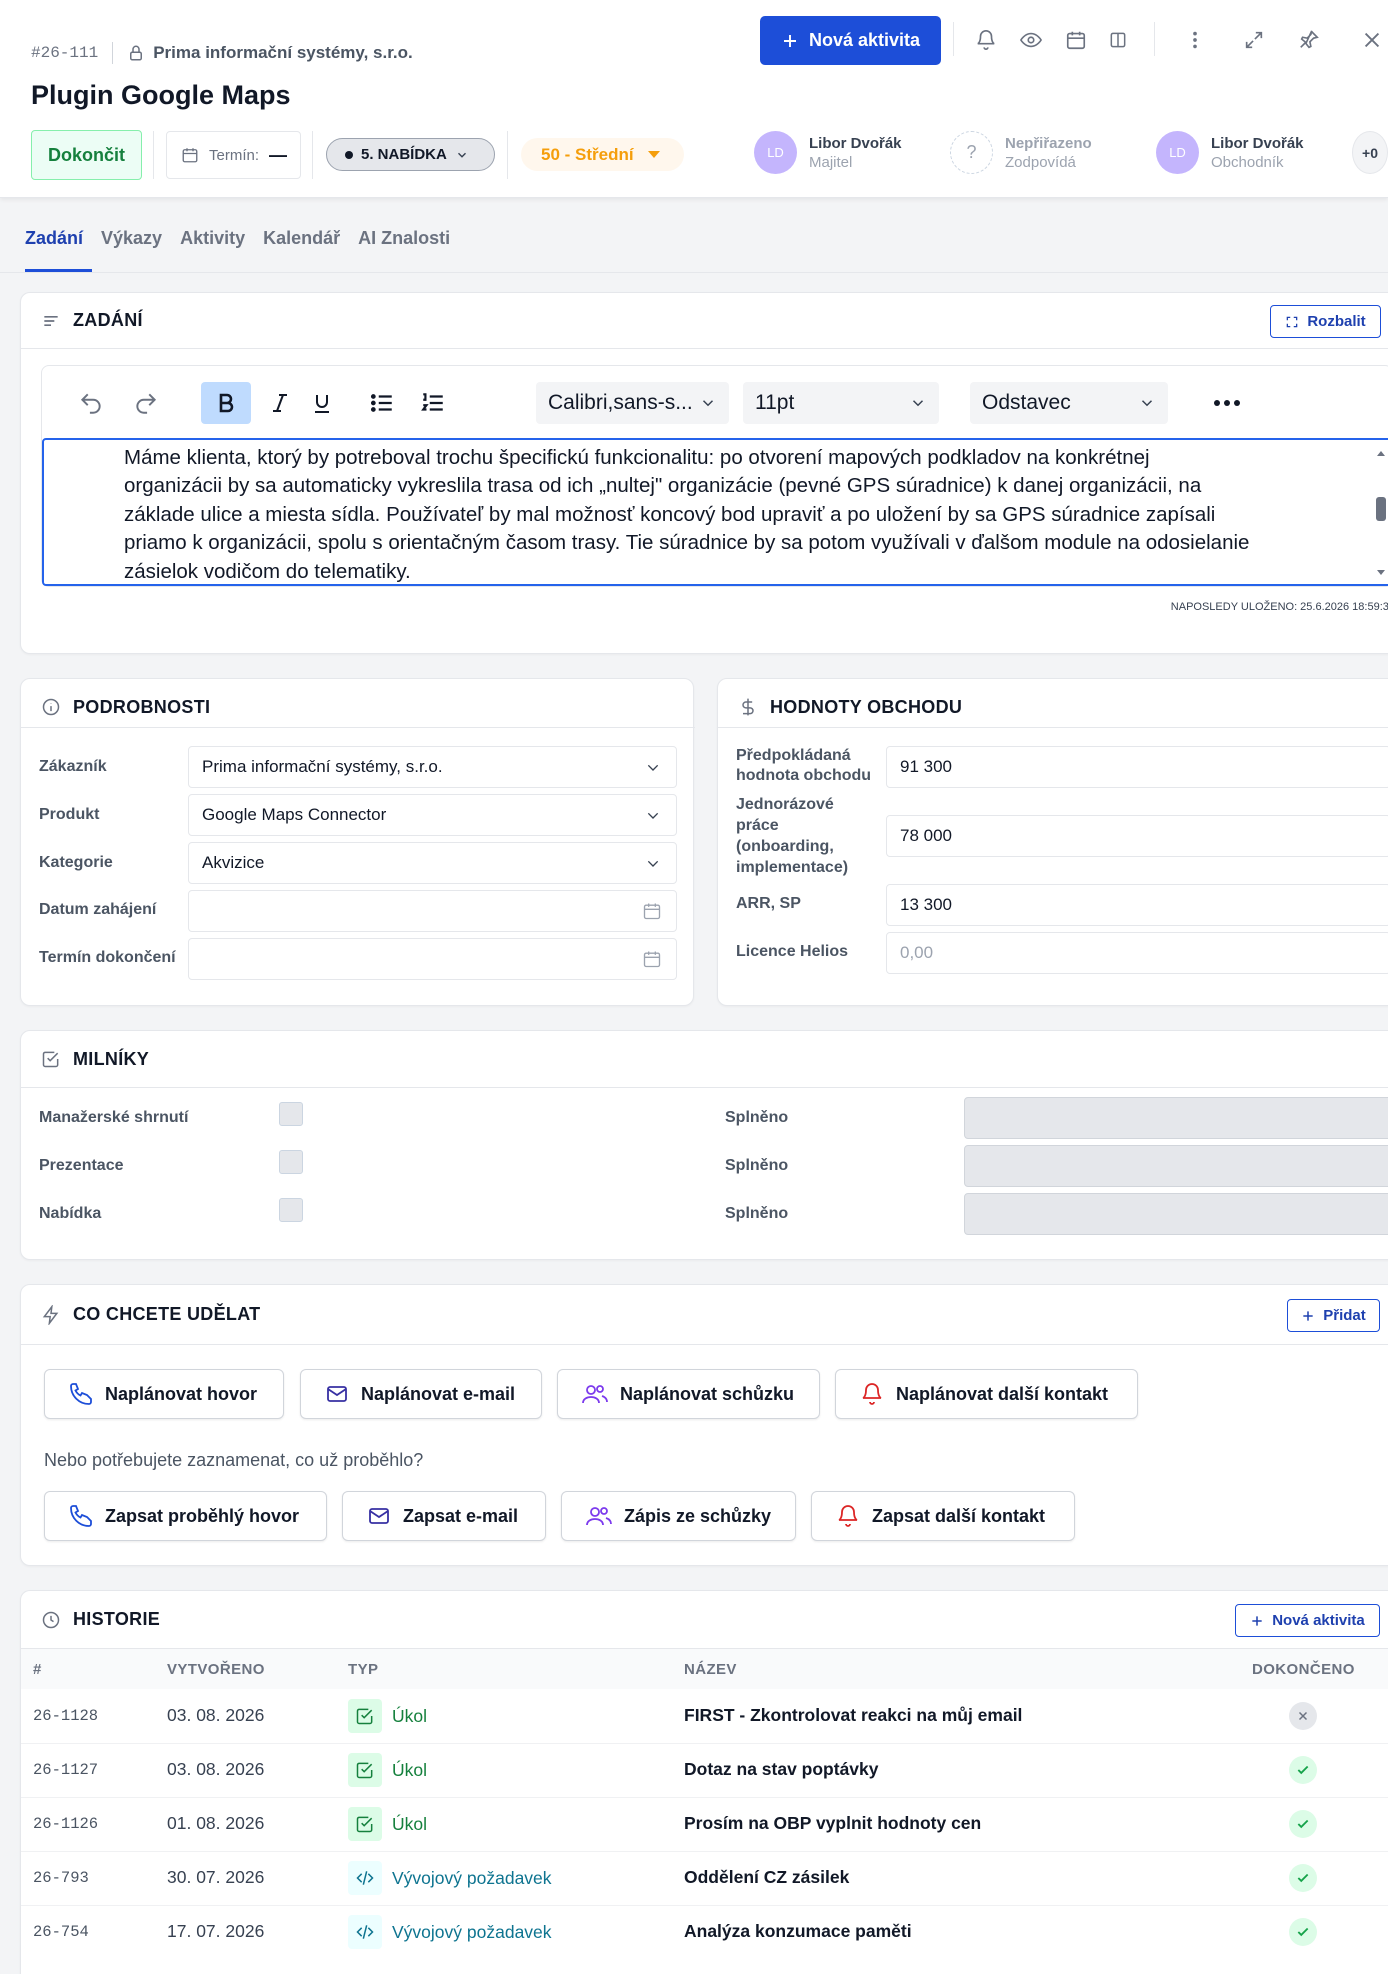 The width and height of the screenshot is (1388, 1974). Describe the element at coordinates (404, 250) in the screenshot. I see `tab-ai-znalosti: AI Znalosti` at that location.